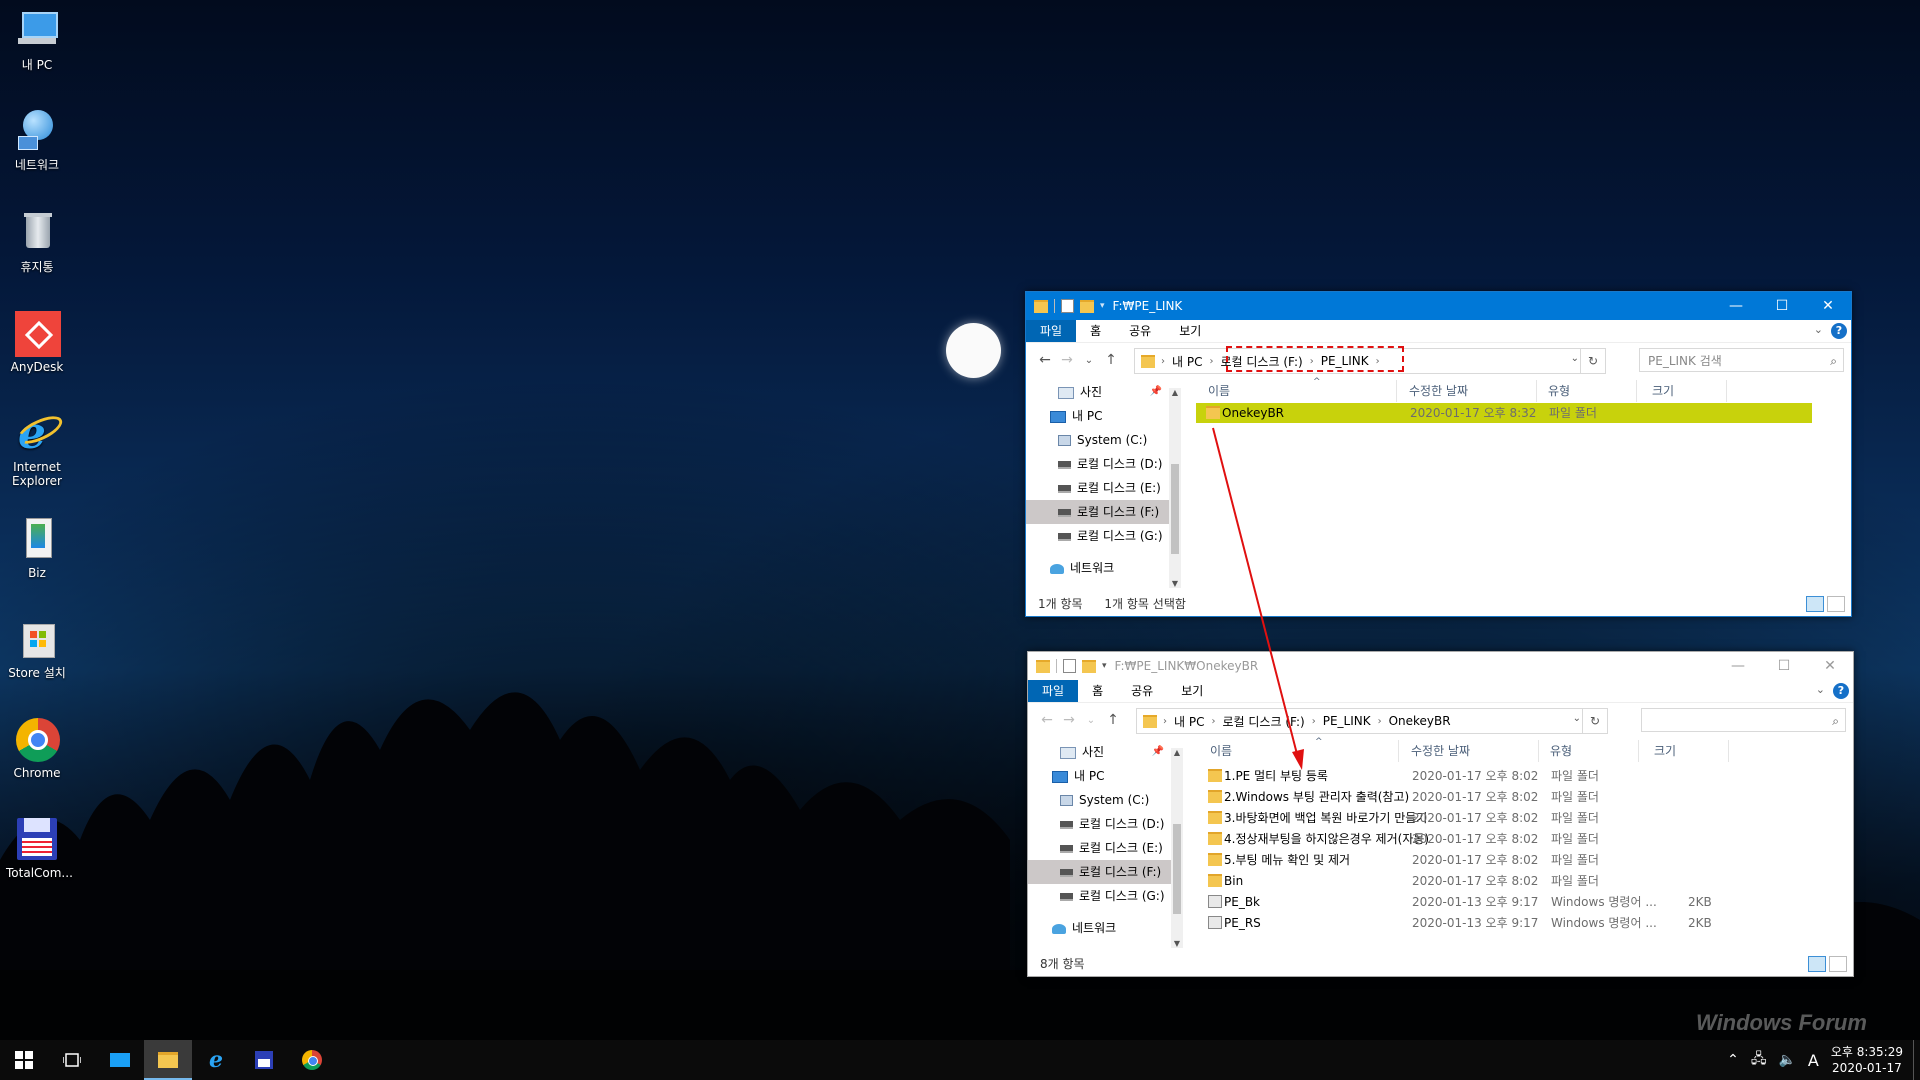  Describe the element at coordinates (1175, 583) in the screenshot. I see `scroll-down-icon: ▼` at that location.